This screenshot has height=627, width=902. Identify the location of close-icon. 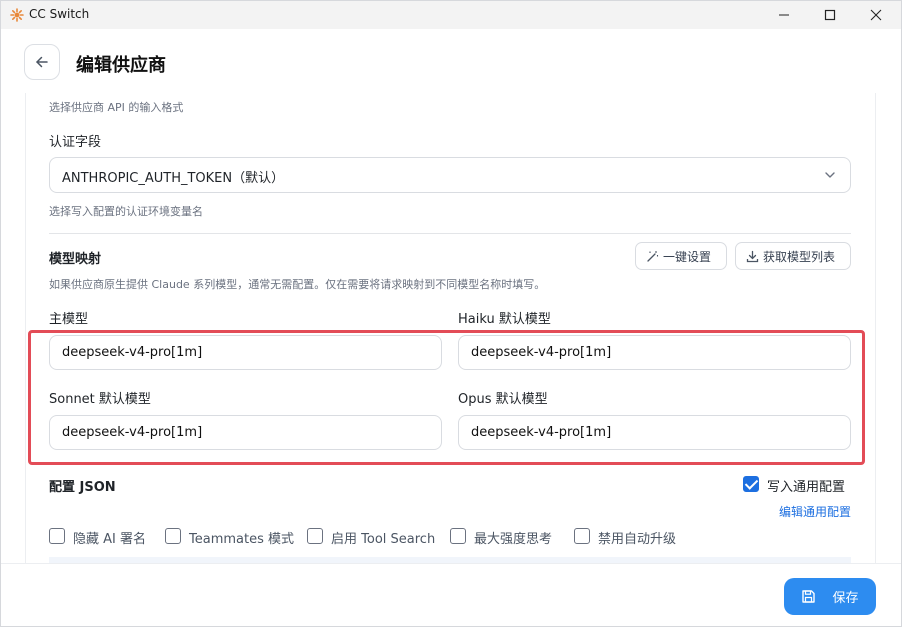
(876, 15).